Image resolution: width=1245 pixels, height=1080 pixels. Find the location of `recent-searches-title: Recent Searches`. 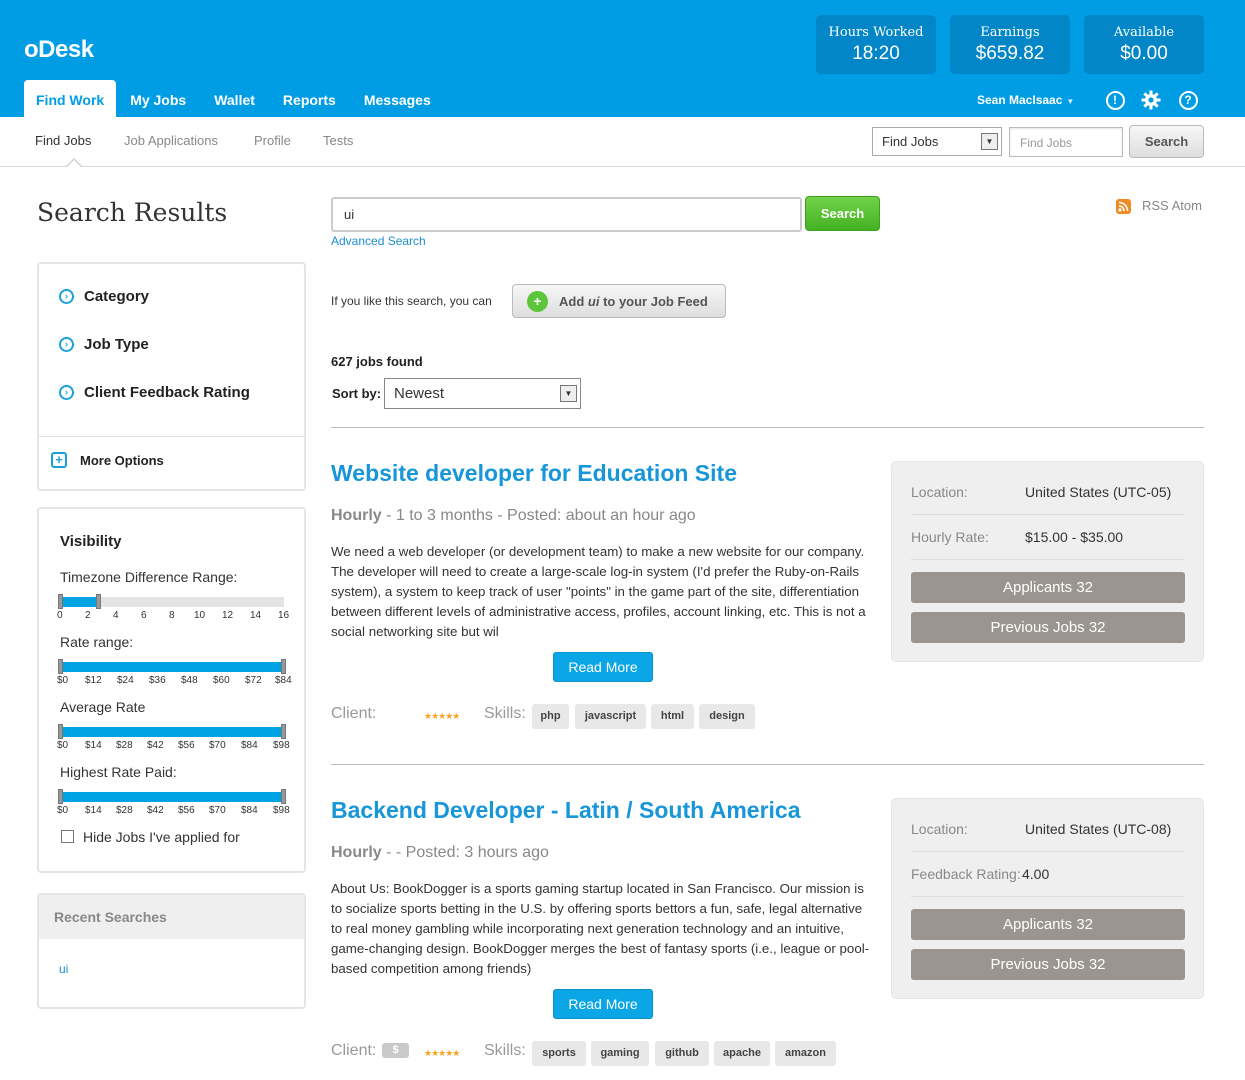

recent-searches-title: Recent Searches is located at coordinates (110, 917).